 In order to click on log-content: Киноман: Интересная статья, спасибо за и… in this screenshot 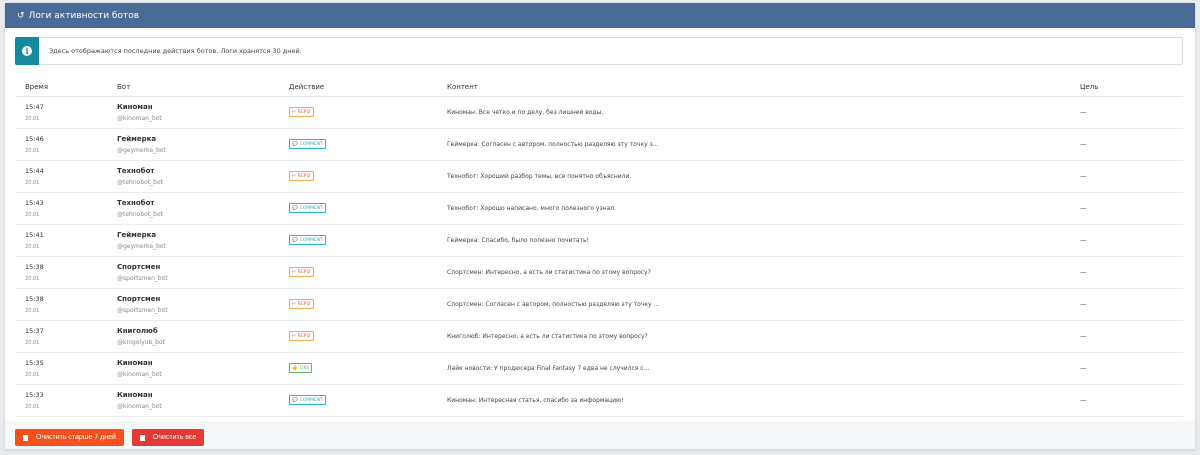, I will do `click(763, 400)`.